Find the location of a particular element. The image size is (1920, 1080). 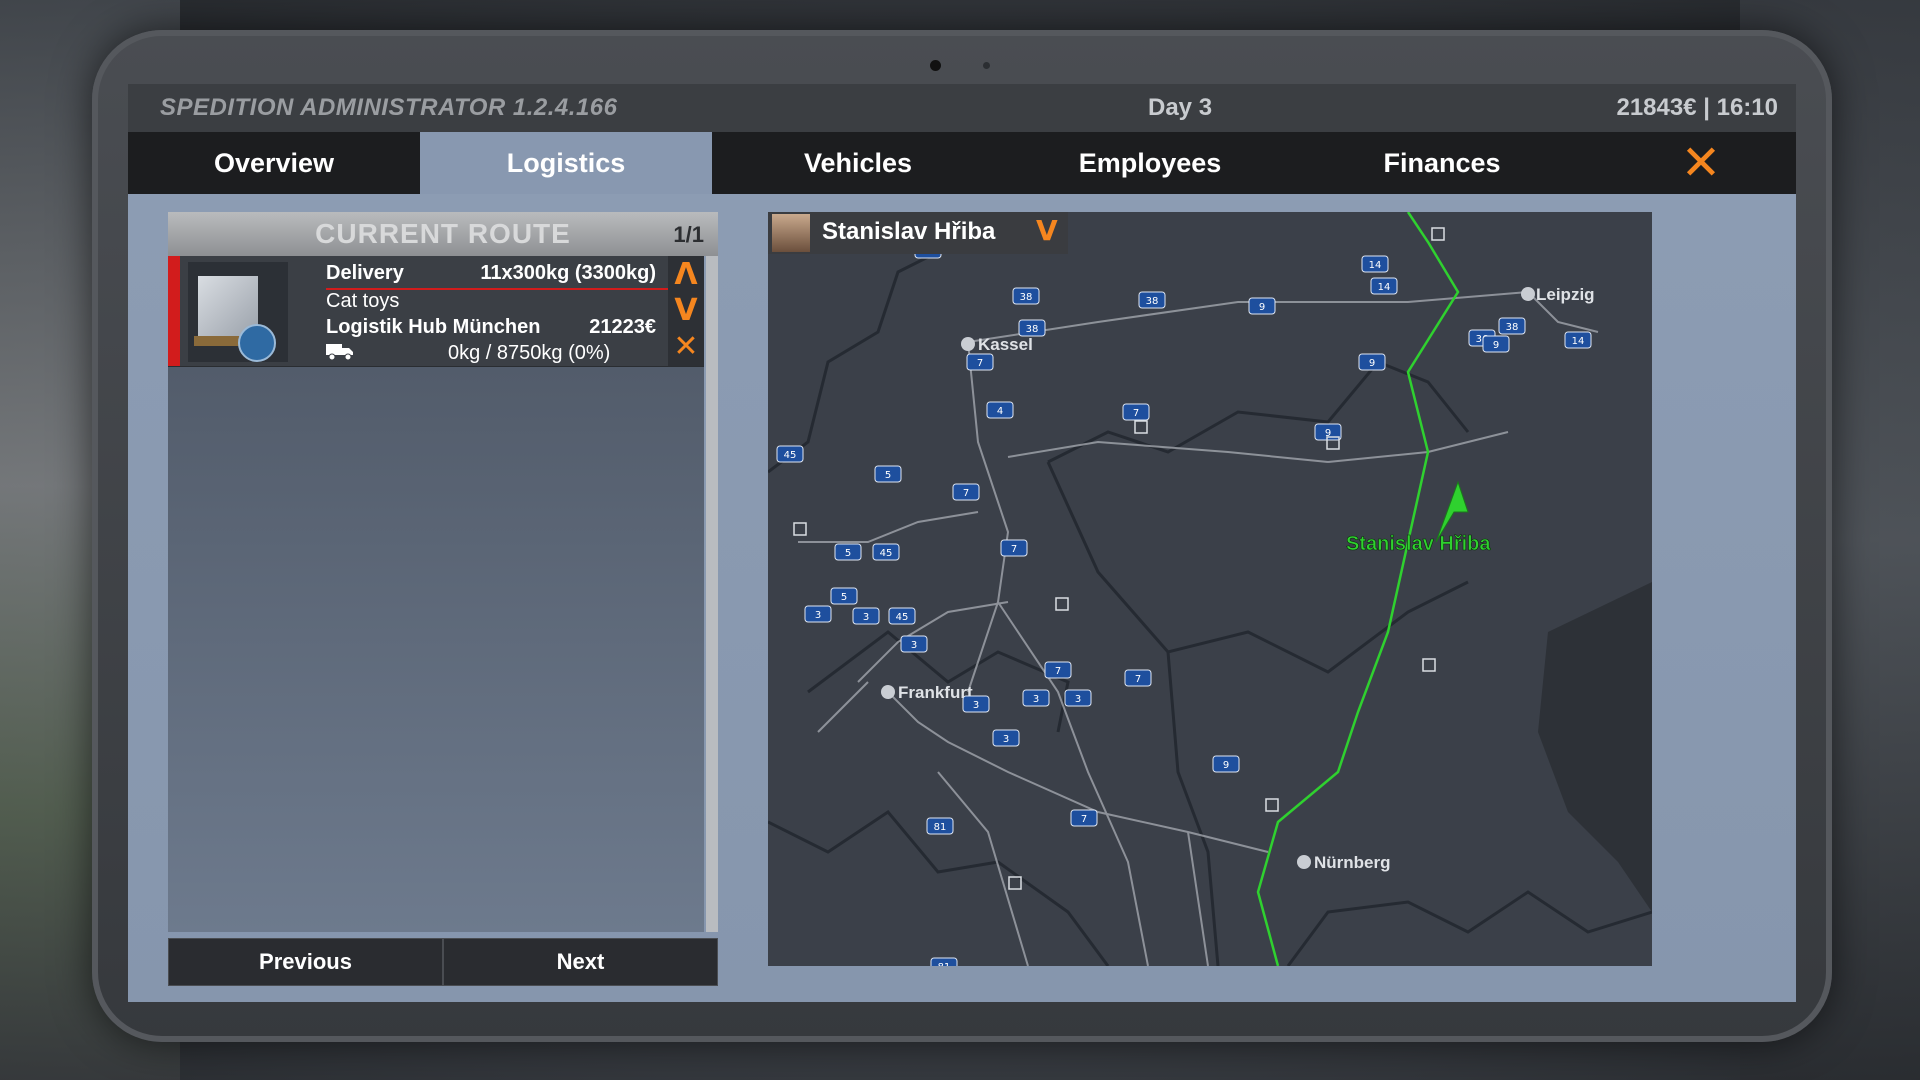

money-time: 21843€ | 16:10 is located at coordinates (1697, 107).